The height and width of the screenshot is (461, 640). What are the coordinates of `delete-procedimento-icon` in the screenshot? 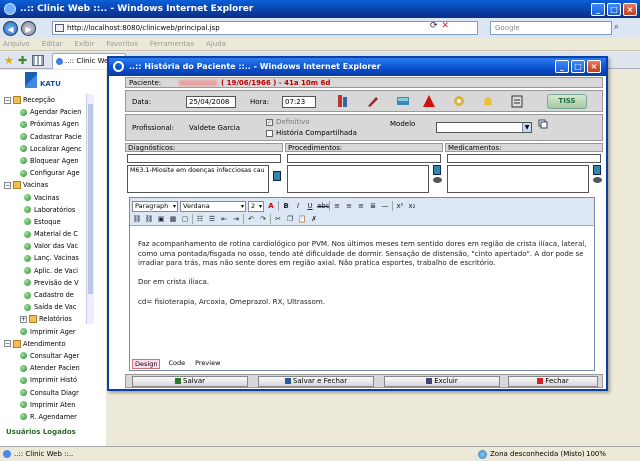 It's located at (437, 170).